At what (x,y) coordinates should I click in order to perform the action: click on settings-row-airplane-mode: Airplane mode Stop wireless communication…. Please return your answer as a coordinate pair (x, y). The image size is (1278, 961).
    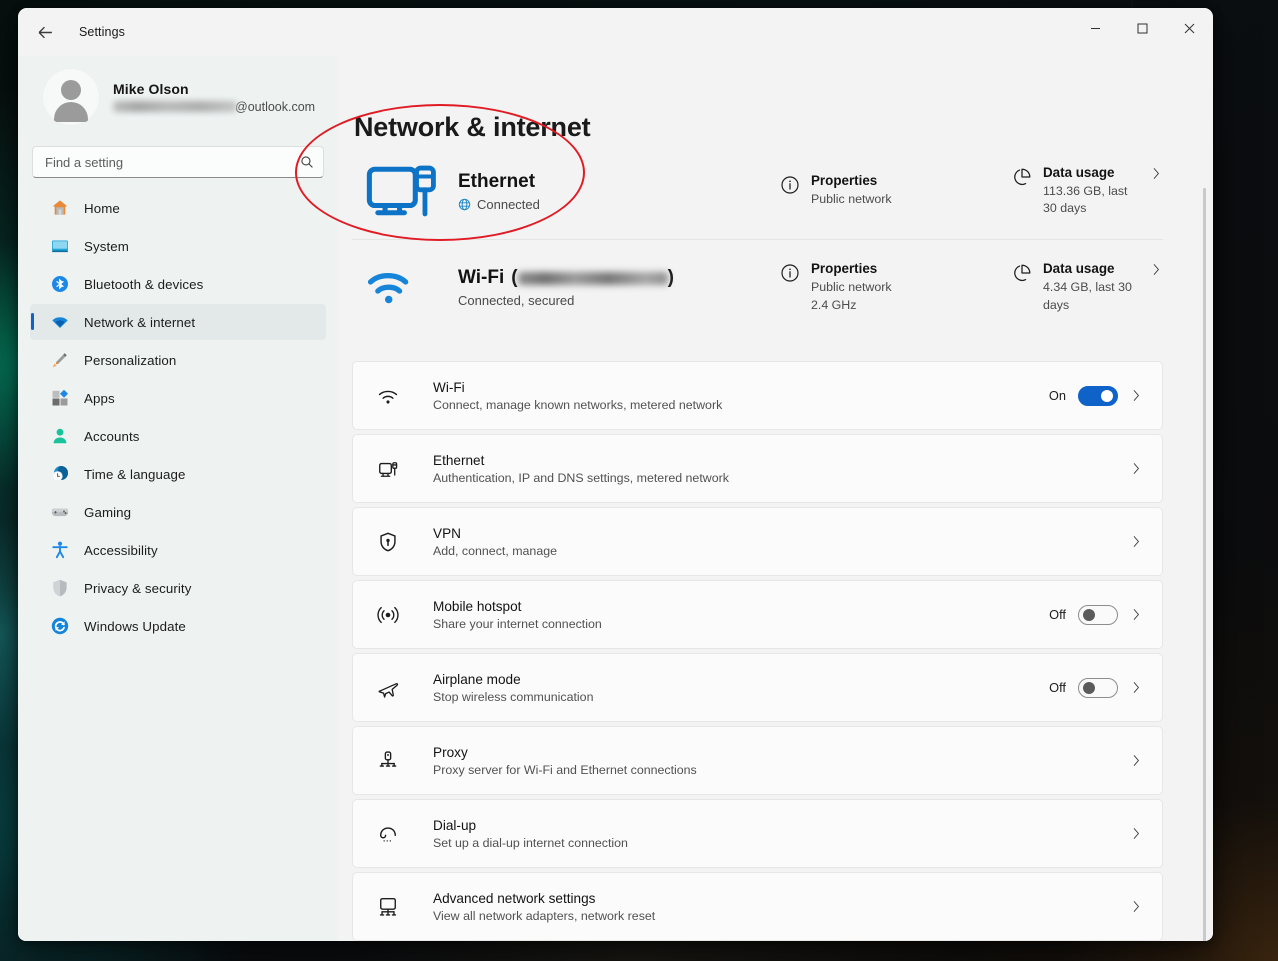
    Looking at the image, I should click on (757, 687).